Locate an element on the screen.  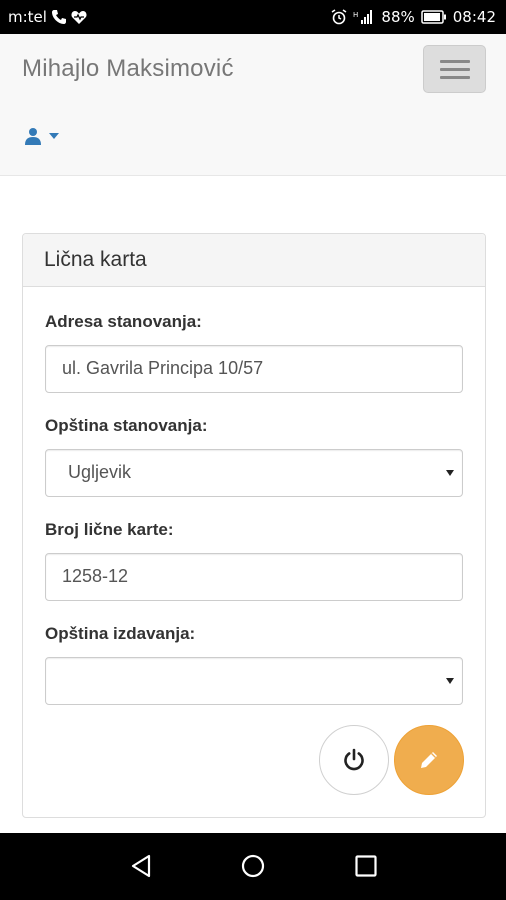
hamburger-icon is located at coordinates (455, 61).